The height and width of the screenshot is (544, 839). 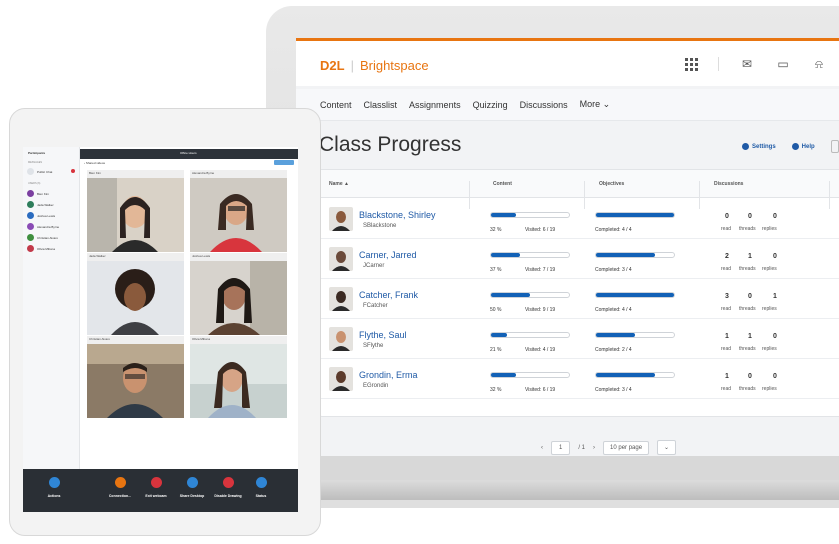 What do you see at coordinates (52, 194) in the screenshot?
I see `user-item: Bien Kim` at bounding box center [52, 194].